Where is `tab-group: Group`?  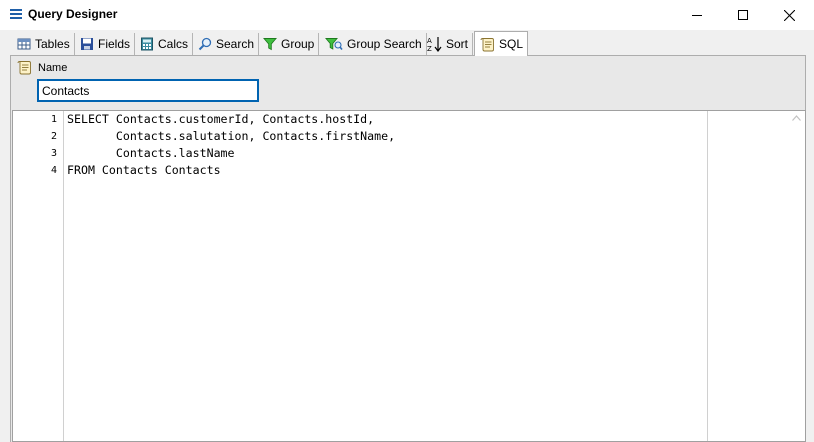
tab-group: Group is located at coordinates (289, 44).